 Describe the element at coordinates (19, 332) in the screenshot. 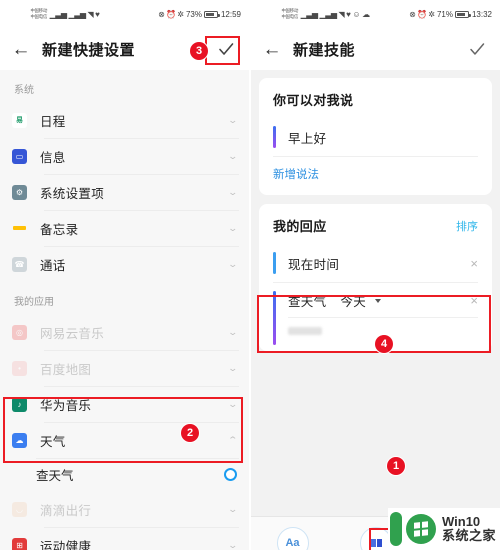

I see `netease-music-icon: ◎` at that location.